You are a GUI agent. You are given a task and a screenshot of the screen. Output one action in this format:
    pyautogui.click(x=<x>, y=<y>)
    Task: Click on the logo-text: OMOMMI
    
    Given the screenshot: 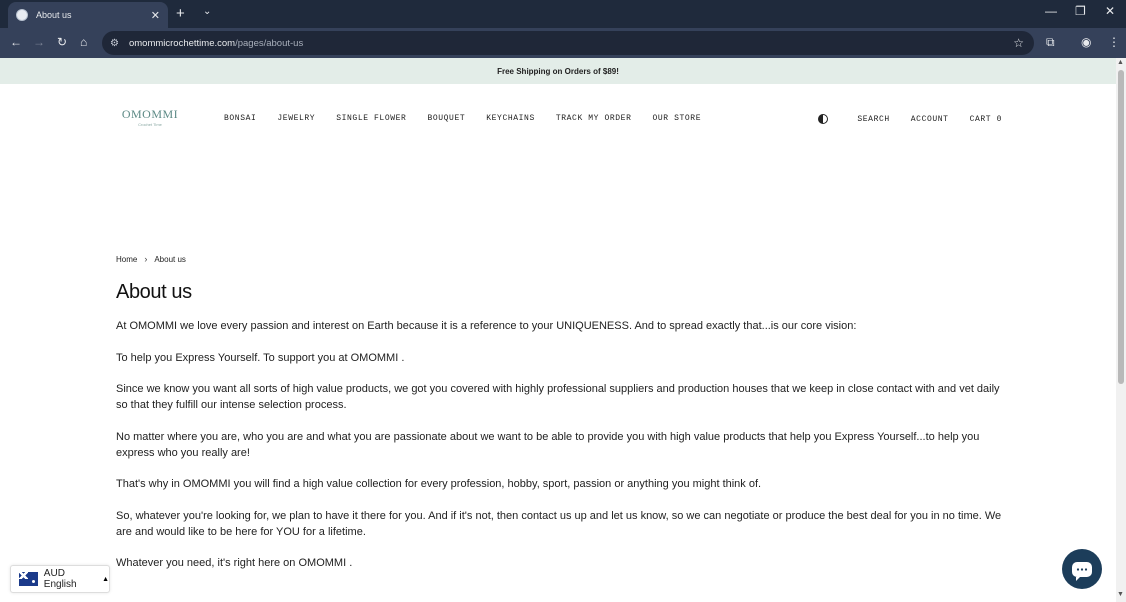 What is the action you would take?
    pyautogui.click(x=150, y=114)
    